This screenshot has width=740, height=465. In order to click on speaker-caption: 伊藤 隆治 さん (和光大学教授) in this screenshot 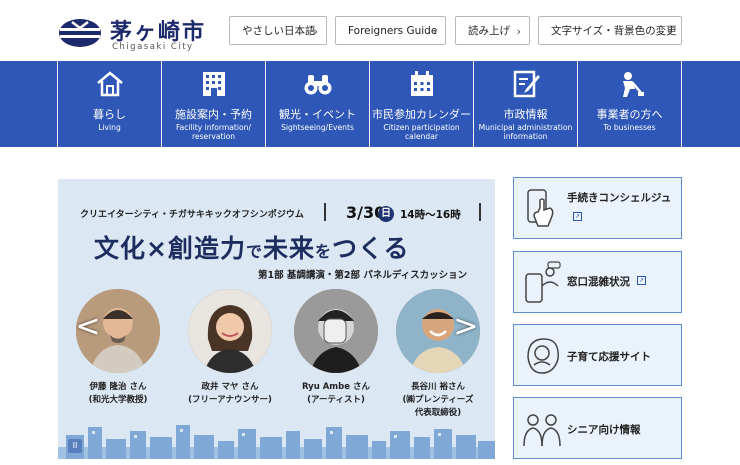, I will do `click(118, 394)`.